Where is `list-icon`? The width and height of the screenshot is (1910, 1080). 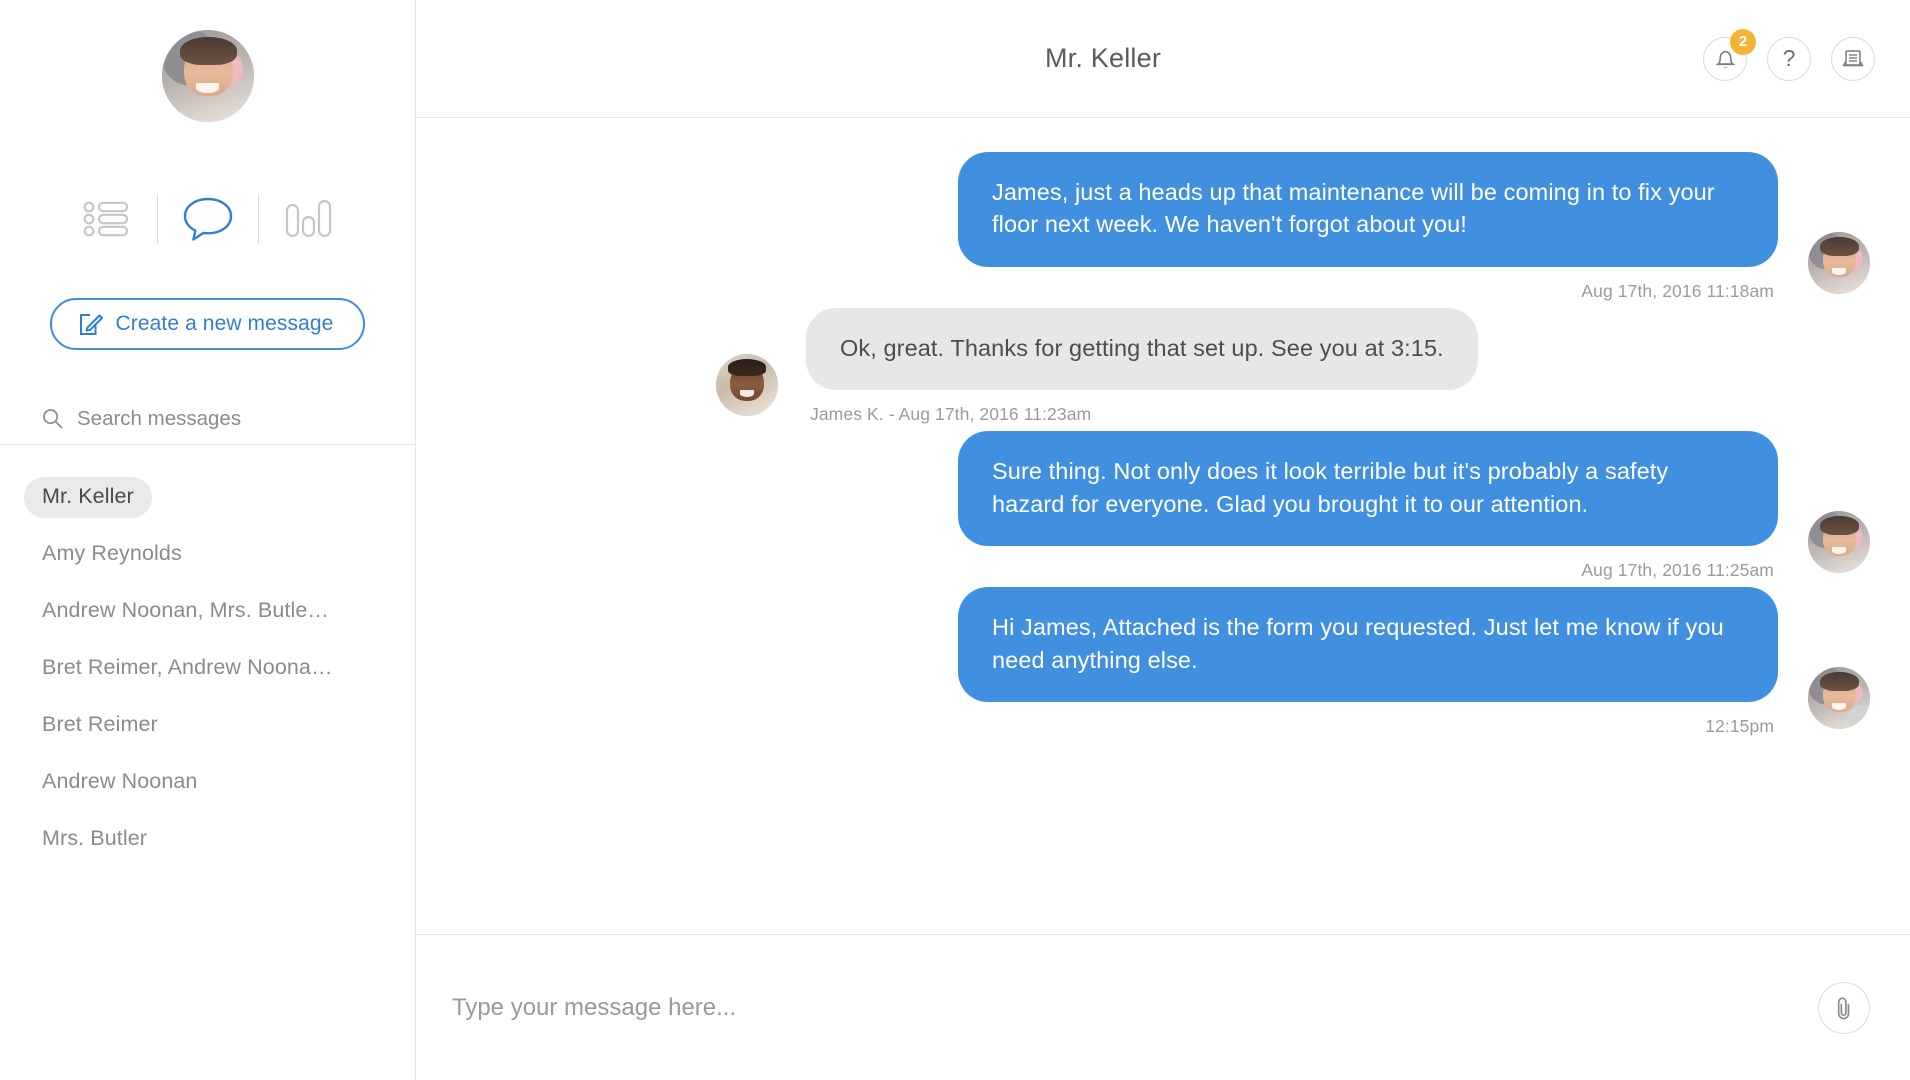 list-icon is located at coordinates (105, 219).